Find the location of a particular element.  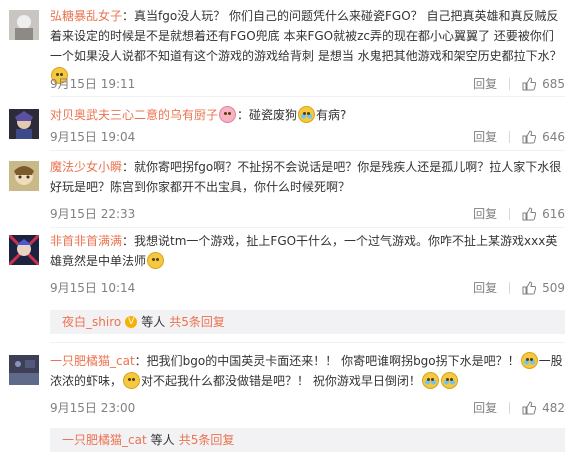

username-link: 弘糖暴乱女子 is located at coordinates (86, 16).